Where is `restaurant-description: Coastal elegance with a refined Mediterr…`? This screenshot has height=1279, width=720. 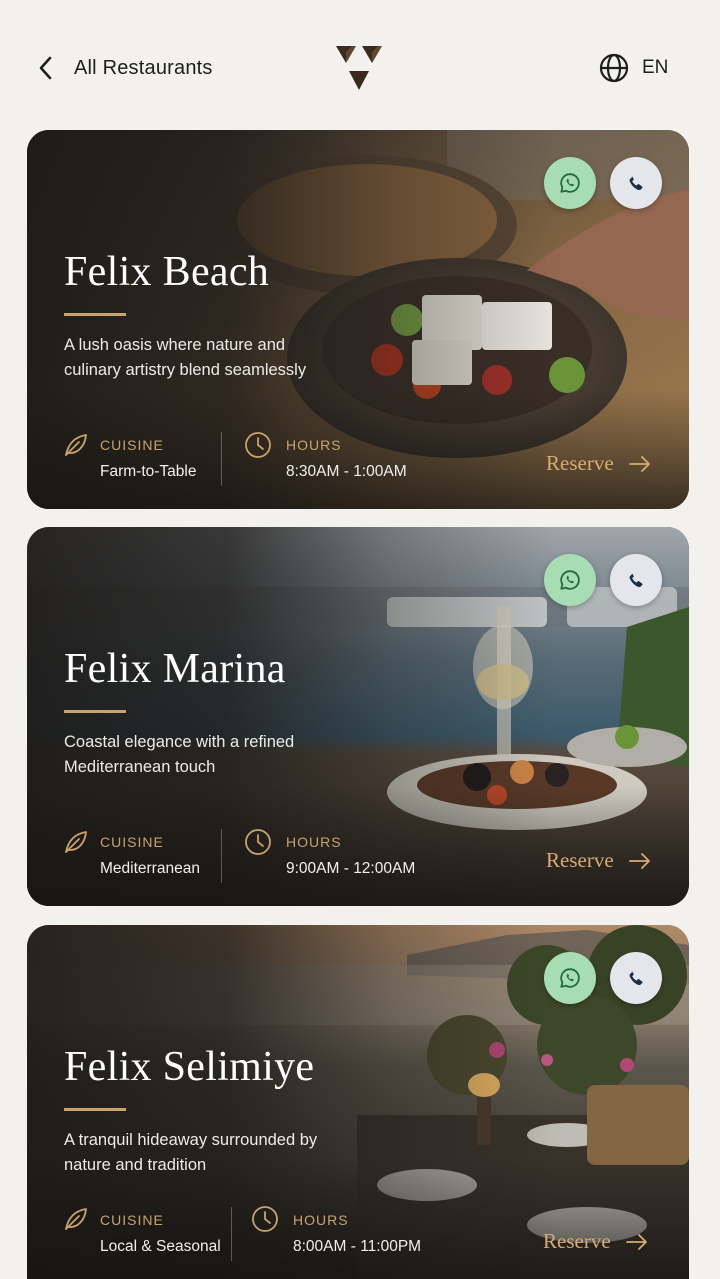 restaurant-description: Coastal elegance with a refined Mediterr… is located at coordinates (179, 754).